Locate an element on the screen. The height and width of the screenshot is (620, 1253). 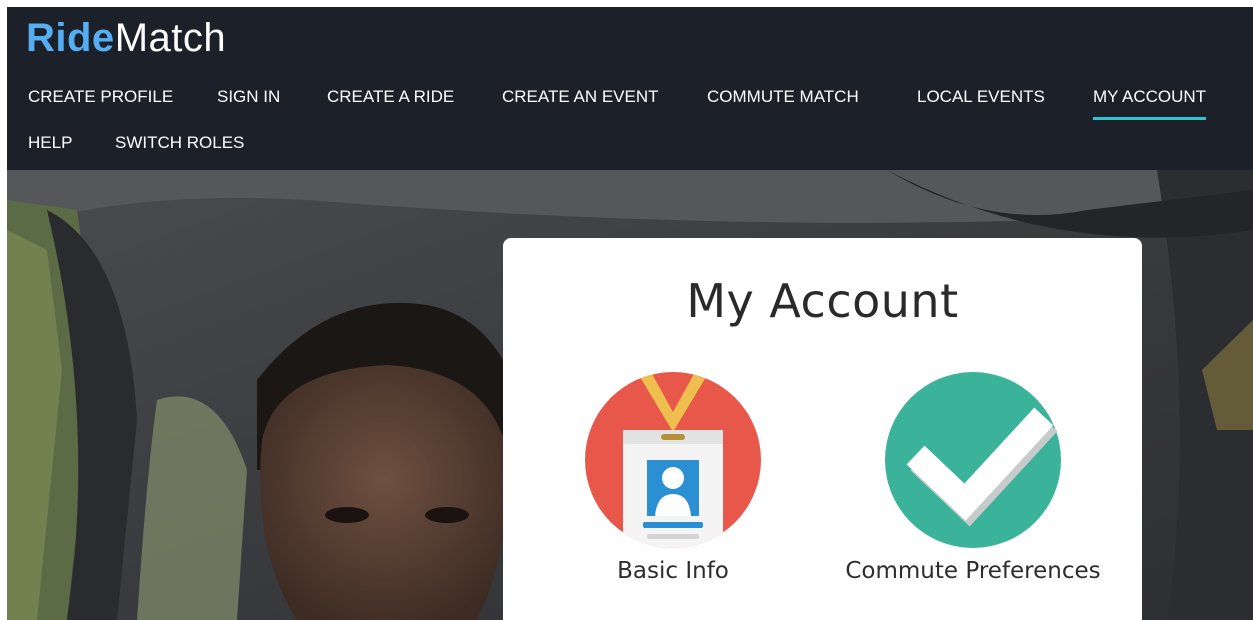
ridematch-logo: RideMatch is located at coordinates (126, 38).